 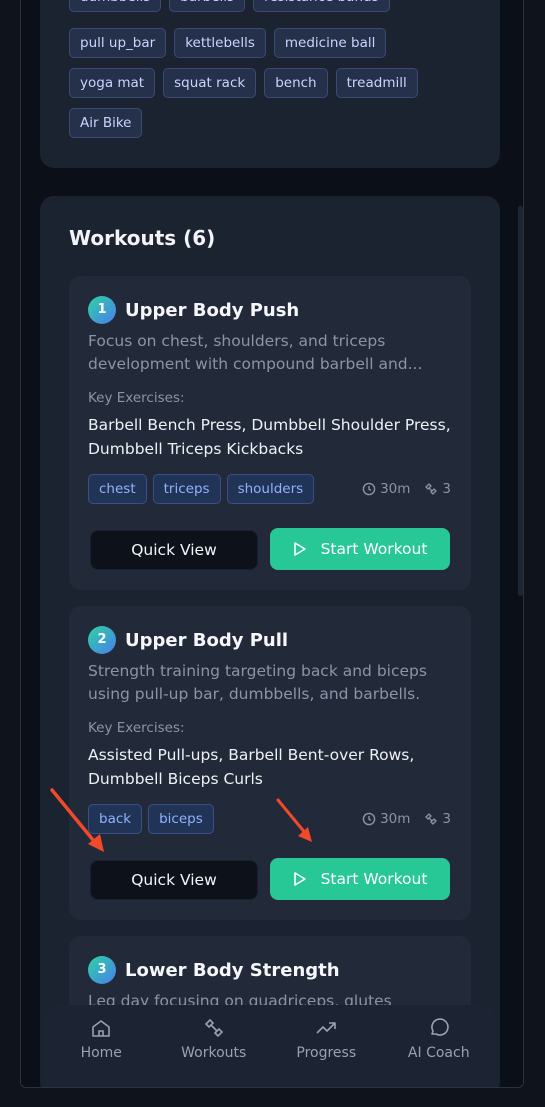 I want to click on nav-home: Home, so click(x=101, y=1052).